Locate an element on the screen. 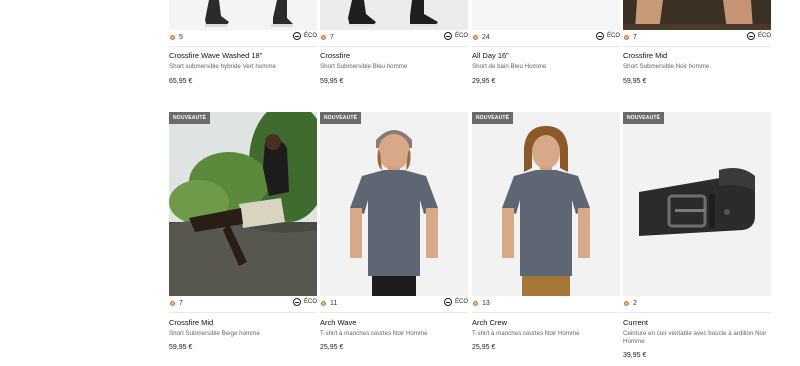 The width and height of the screenshot is (800, 366). product-title: All Day 16" is located at coordinates (490, 55).